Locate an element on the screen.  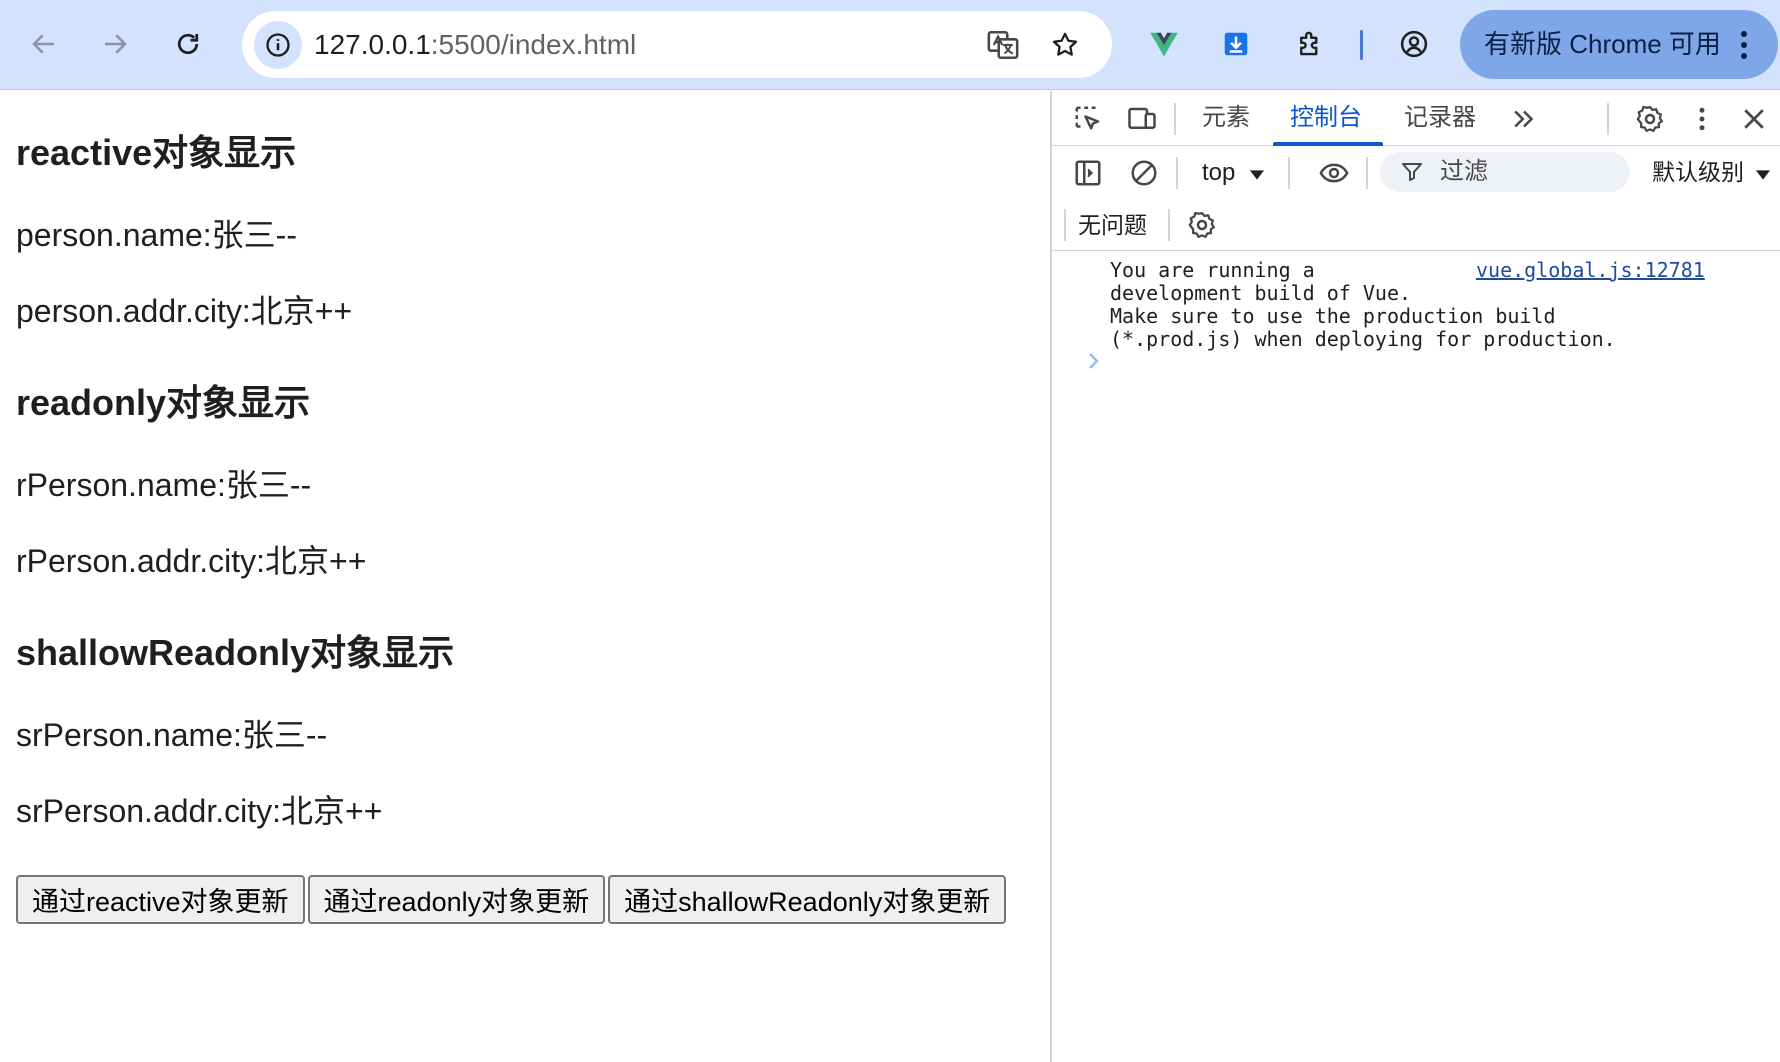
vue-devtools-icon is located at coordinates (1164, 44).